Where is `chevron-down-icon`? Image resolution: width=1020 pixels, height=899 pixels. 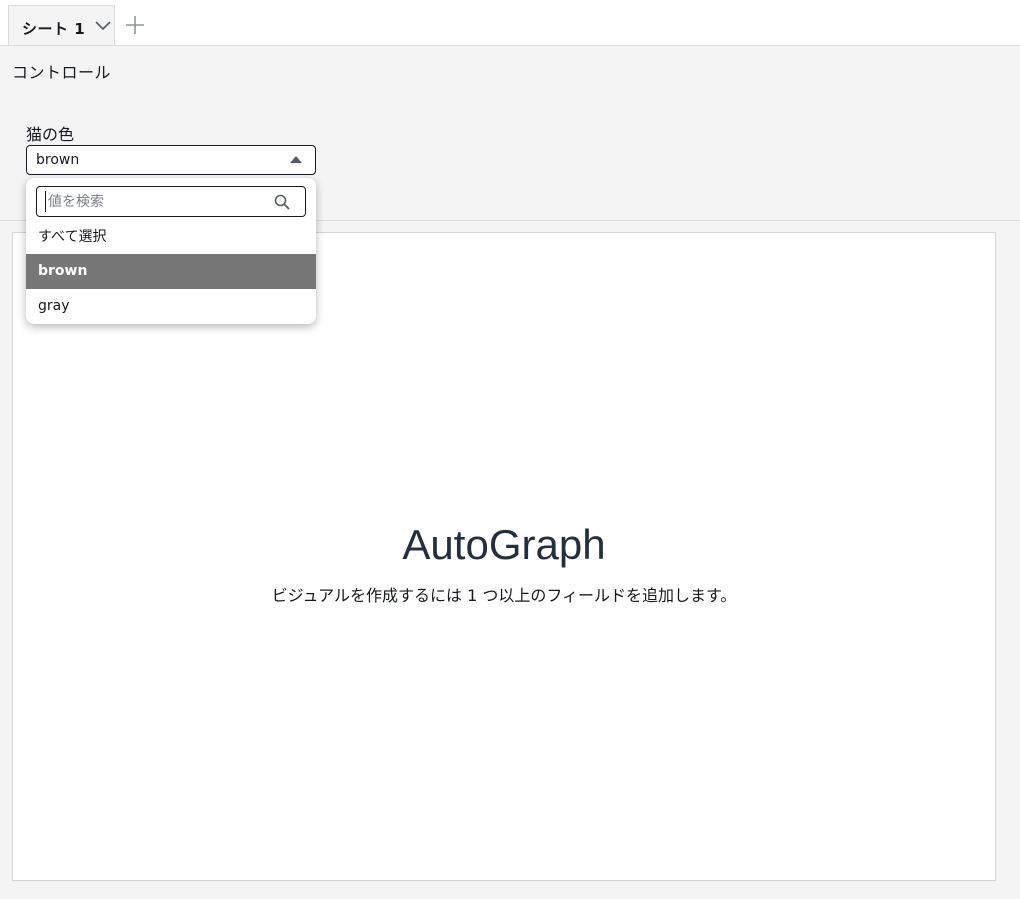 chevron-down-icon is located at coordinates (103, 26).